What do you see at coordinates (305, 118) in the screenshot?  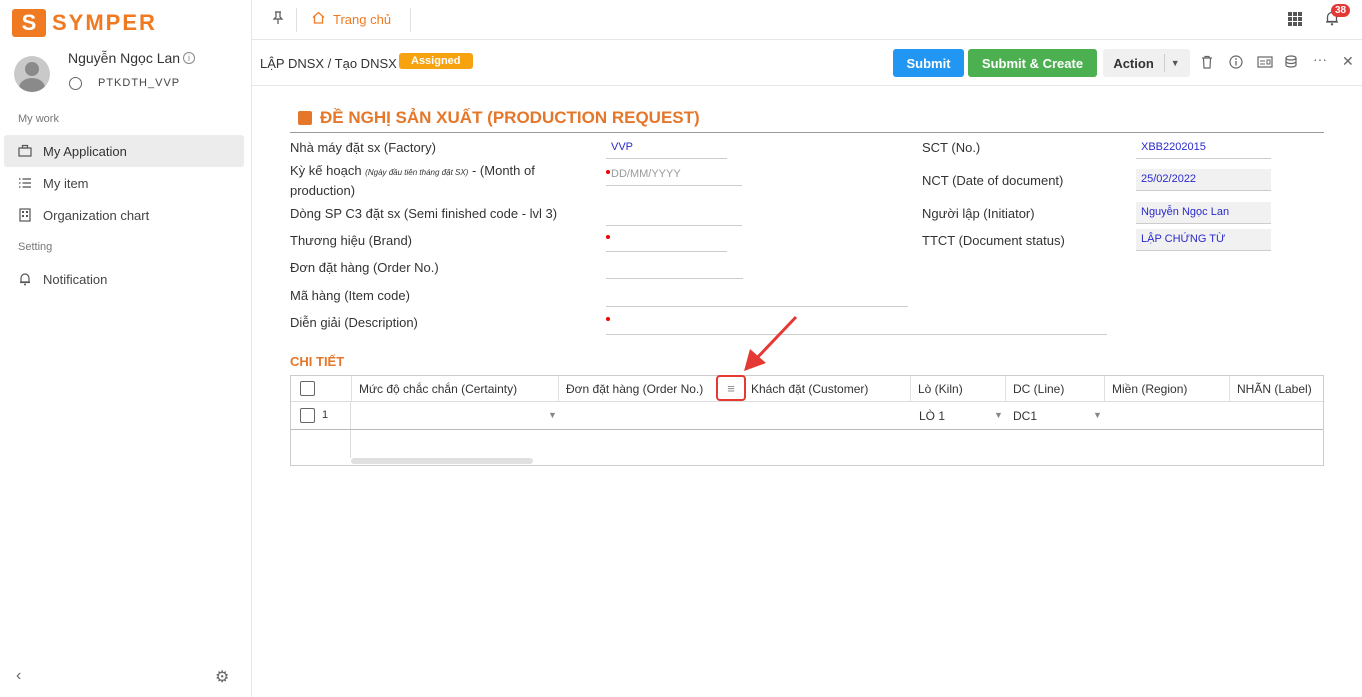 I see `bookmark-icon` at bounding box center [305, 118].